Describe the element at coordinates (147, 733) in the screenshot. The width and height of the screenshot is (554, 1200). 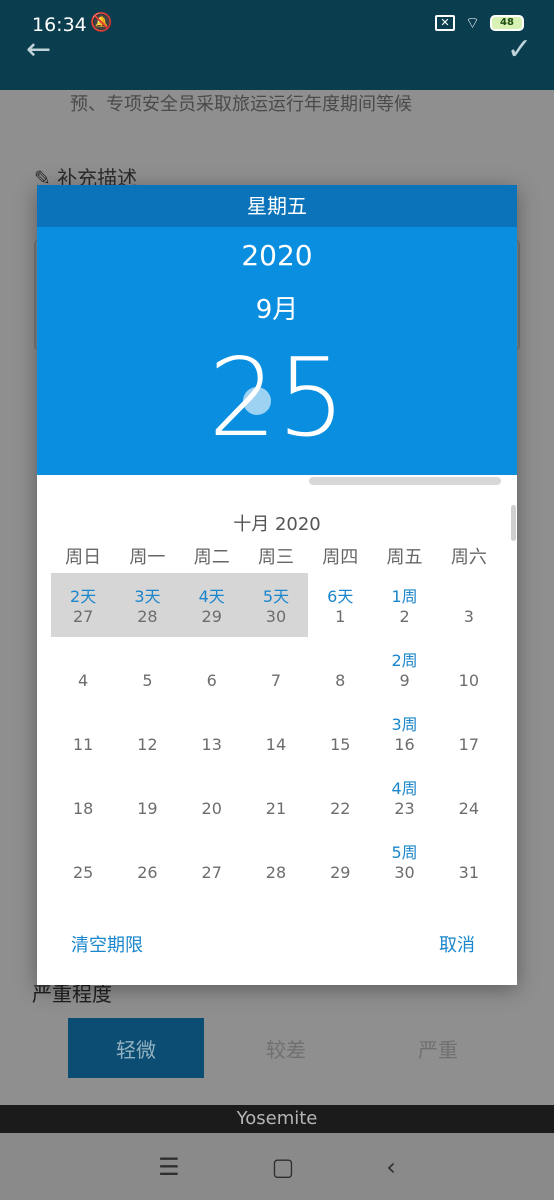
I see `calendar-day-cell: 12` at that location.